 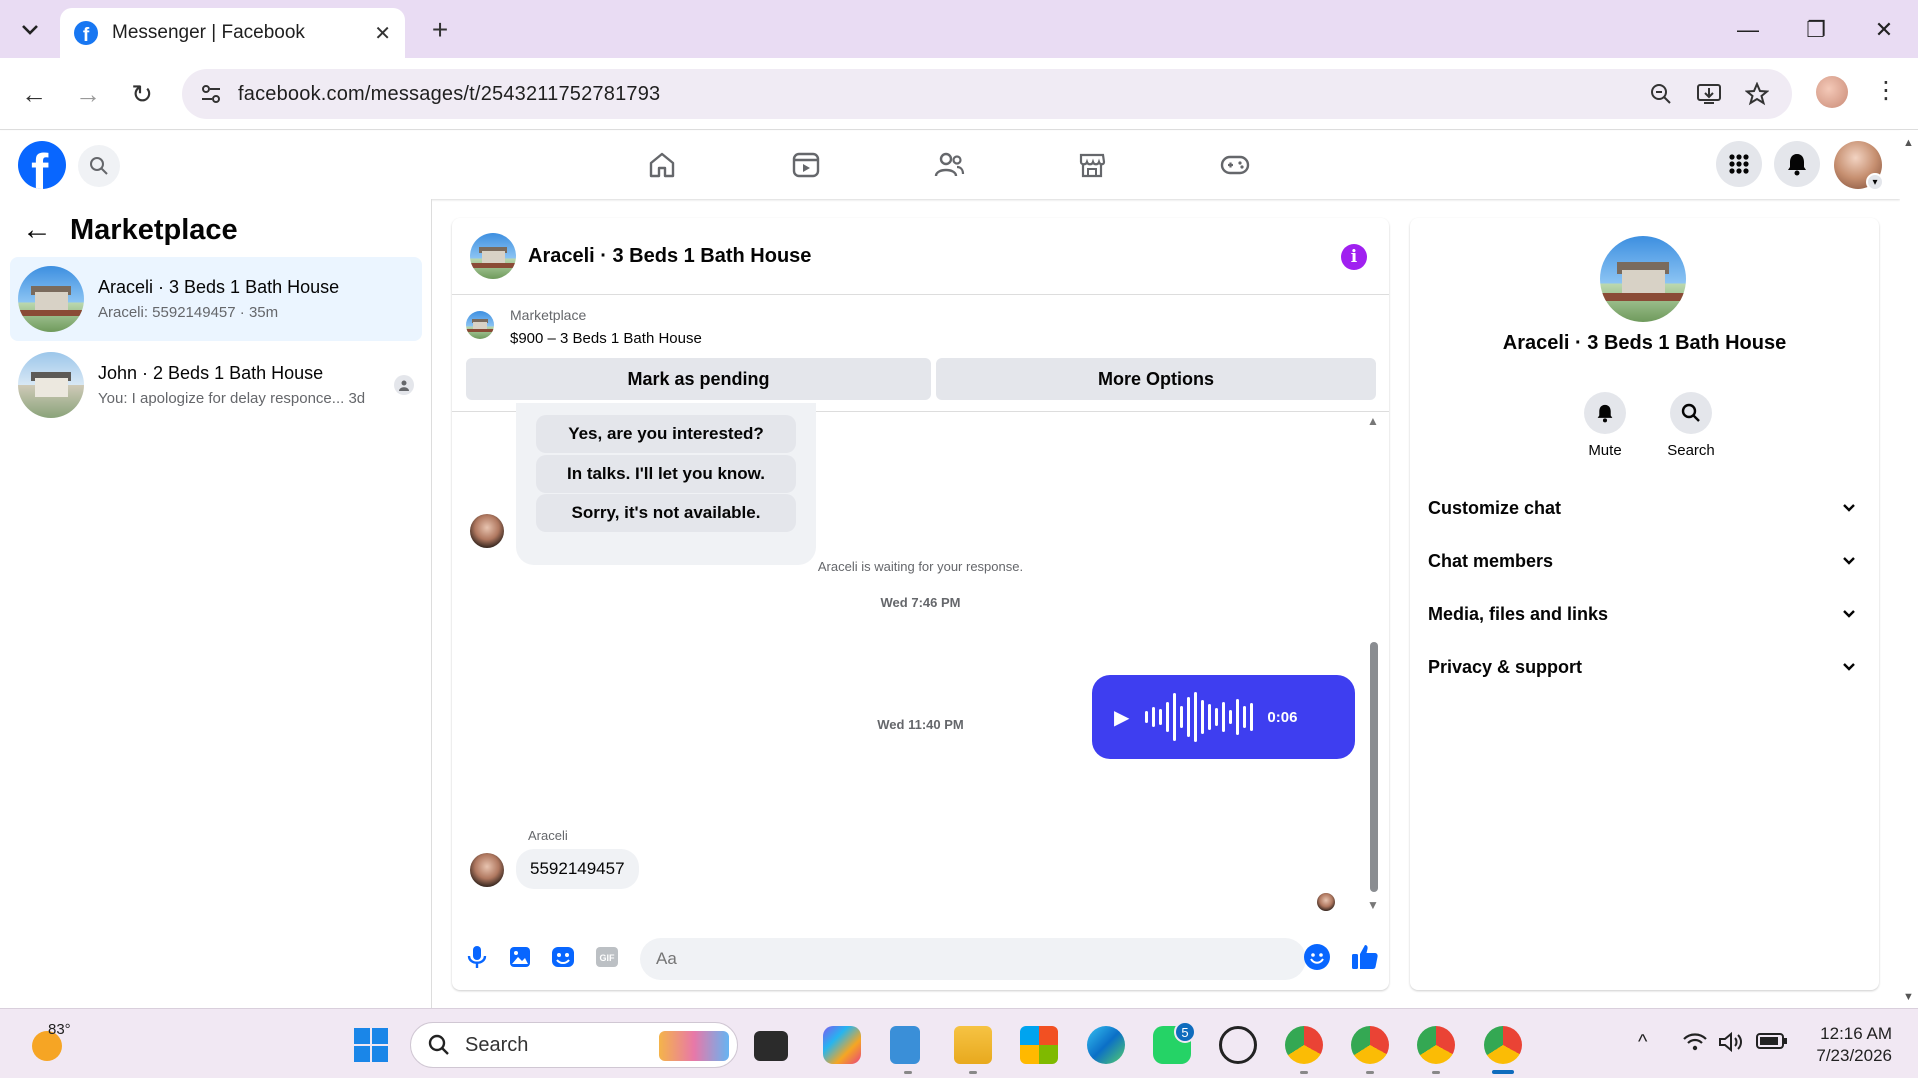 I want to click on chat-avatar, so click(x=493, y=256).